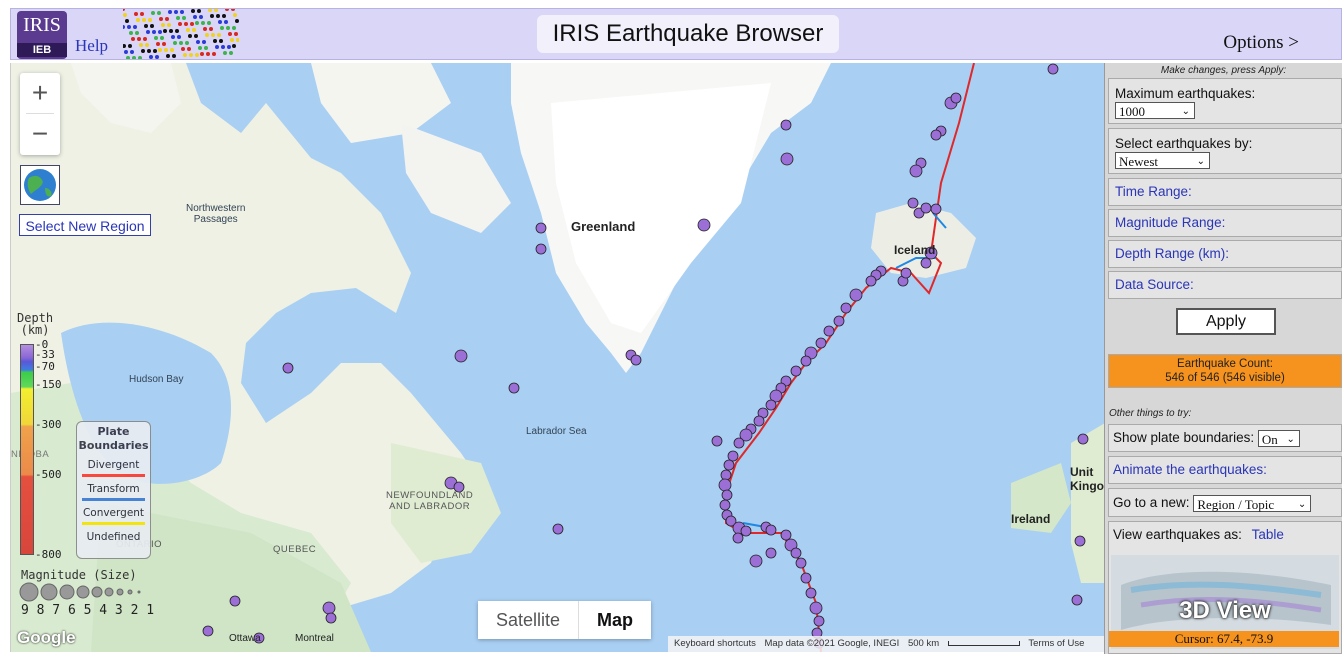 The width and height of the screenshot is (1342, 654). I want to click on max-earthquakes-select: 1000 ⌄, so click(1155, 110).